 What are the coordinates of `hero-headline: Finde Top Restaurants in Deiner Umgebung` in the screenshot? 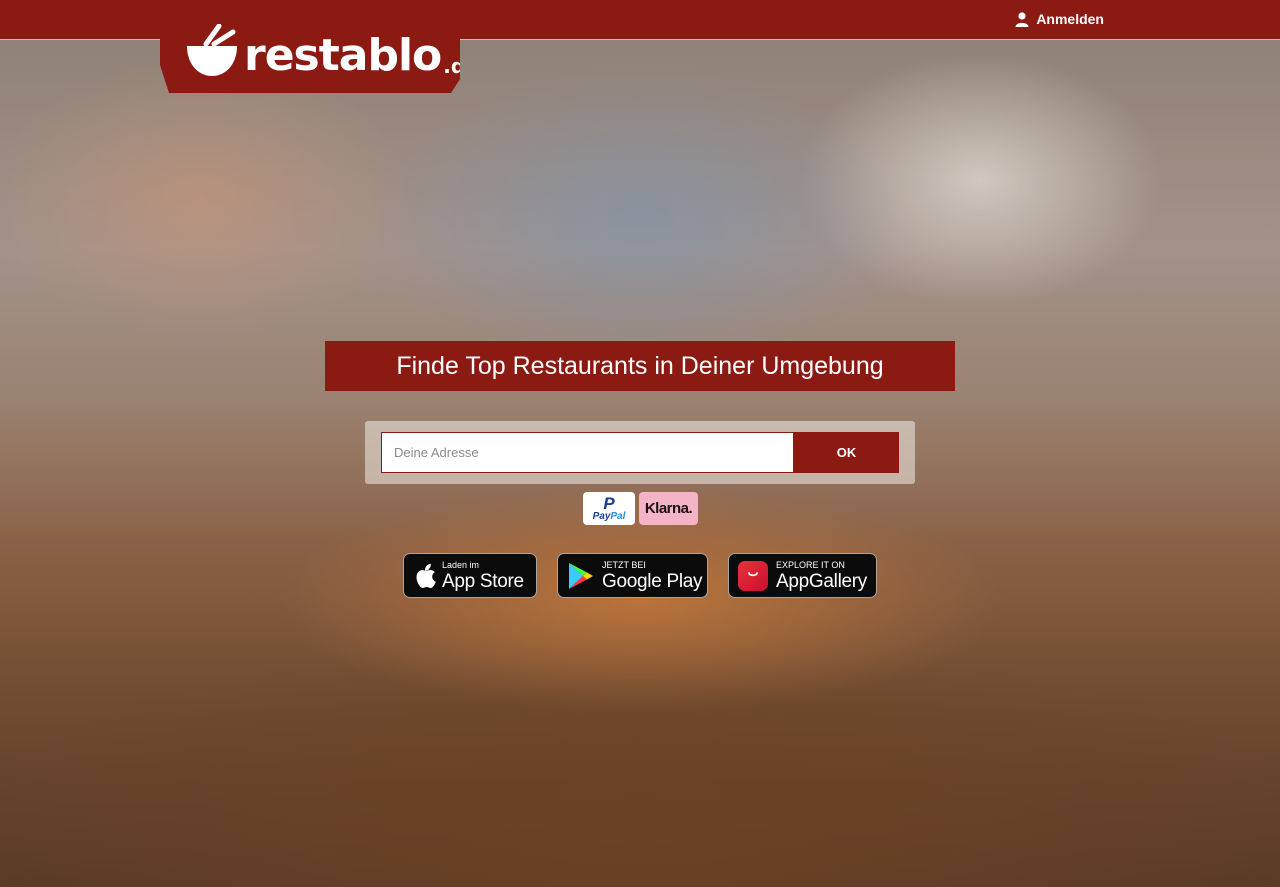 It's located at (640, 366).